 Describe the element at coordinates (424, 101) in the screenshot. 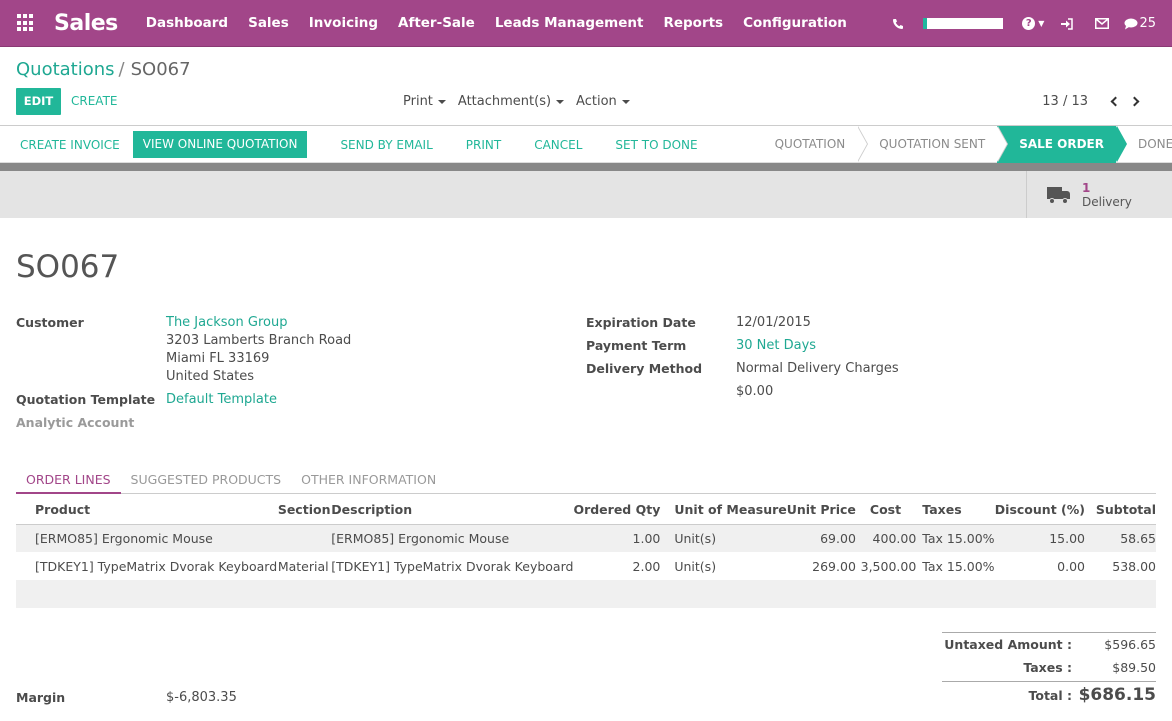

I see `print-dropdown: Print` at that location.